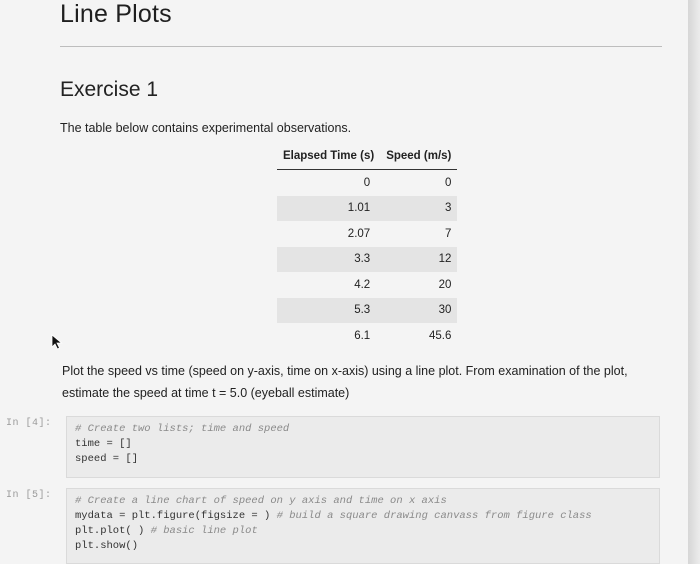 The height and width of the screenshot is (564, 700). Describe the element at coordinates (107, 546) in the screenshot. I see `code-text: plt.show()` at that location.